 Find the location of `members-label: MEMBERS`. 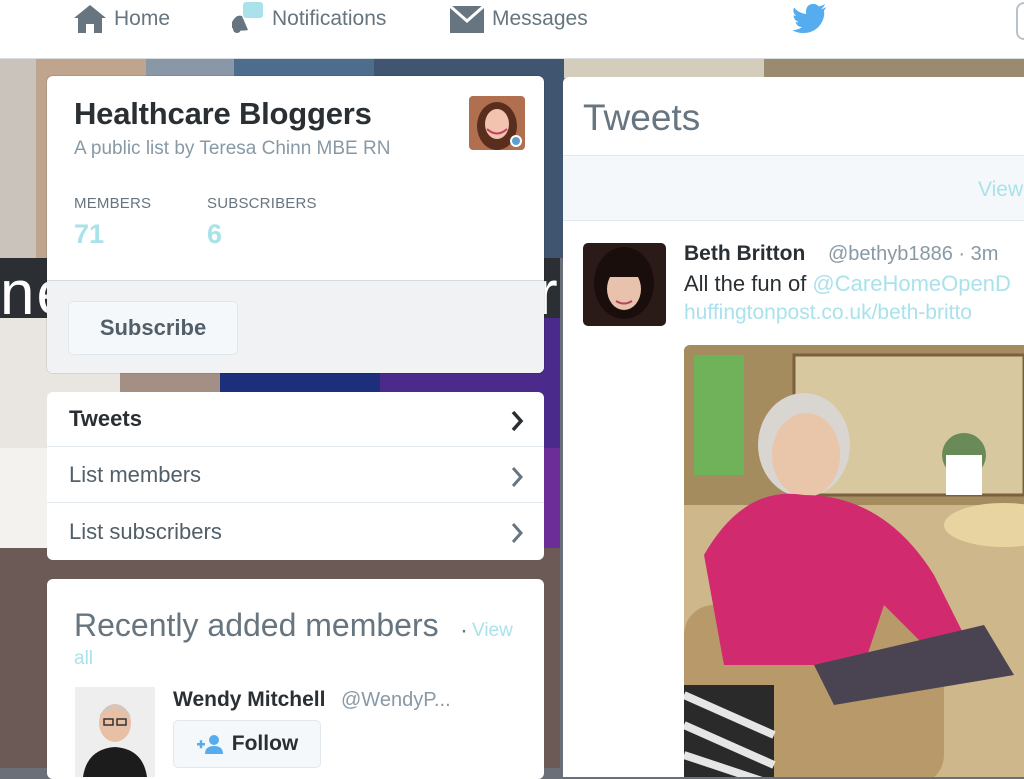

members-label: MEMBERS is located at coordinates (113, 203).